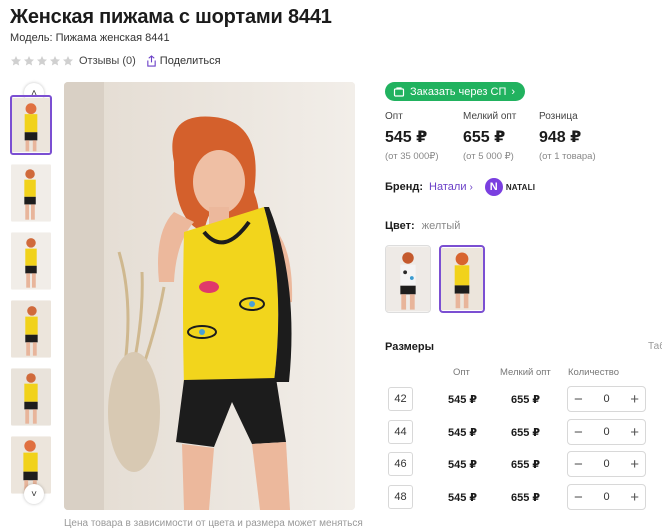 The width and height of the screenshot is (662, 529). What do you see at coordinates (484, 137) in the screenshot?
I see `price-value: 655 ₽` at bounding box center [484, 137].